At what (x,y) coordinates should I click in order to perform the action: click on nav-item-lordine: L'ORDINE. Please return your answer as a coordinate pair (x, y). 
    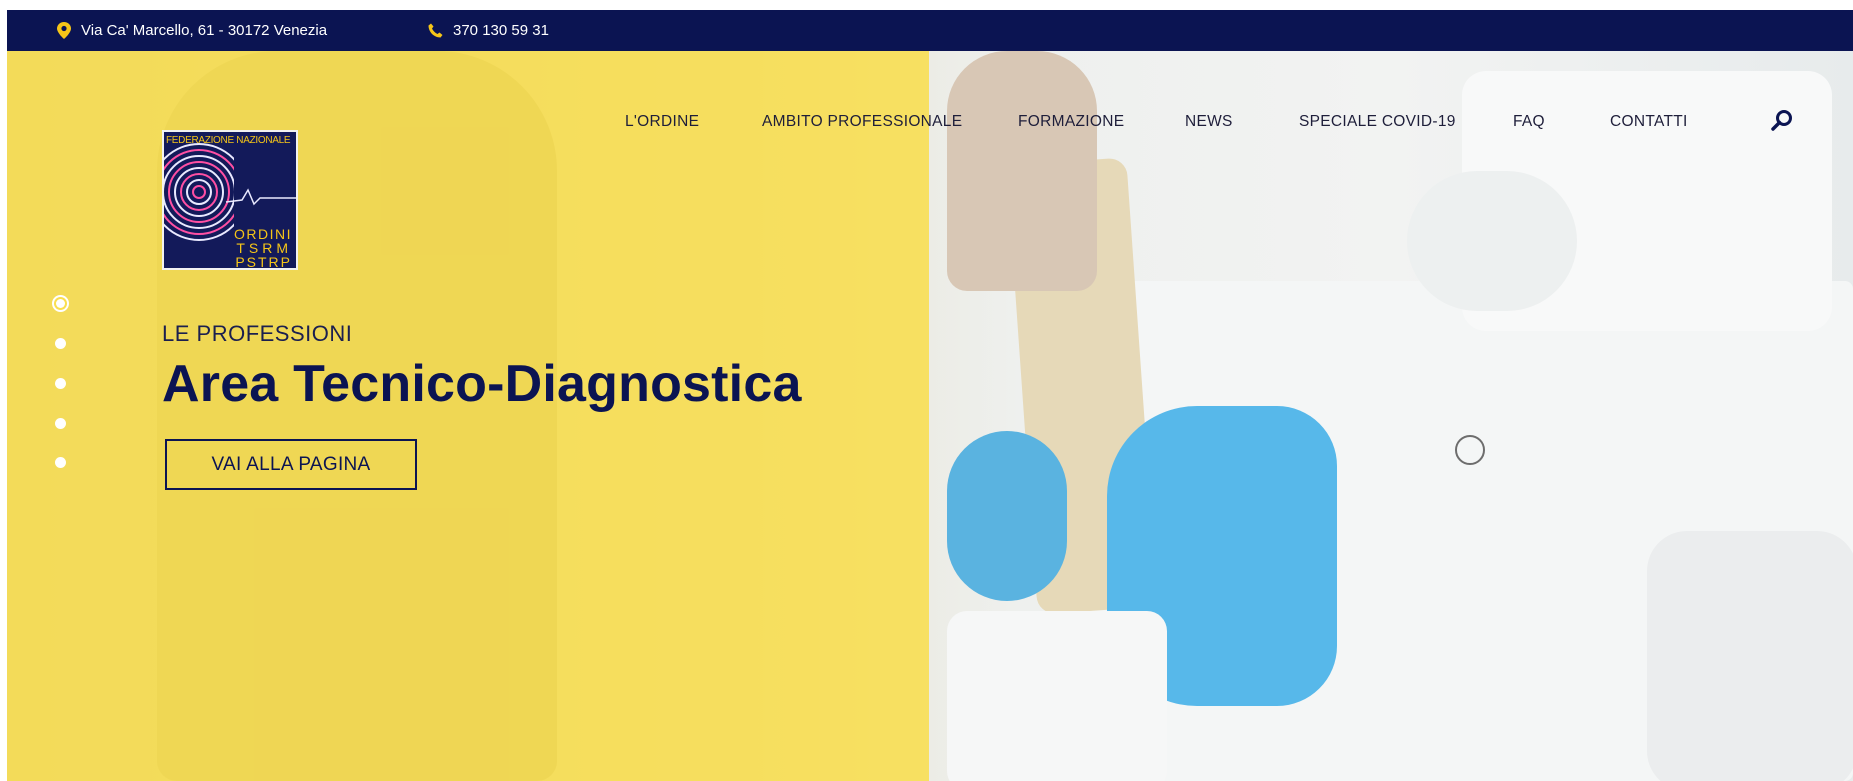
    Looking at the image, I should click on (662, 122).